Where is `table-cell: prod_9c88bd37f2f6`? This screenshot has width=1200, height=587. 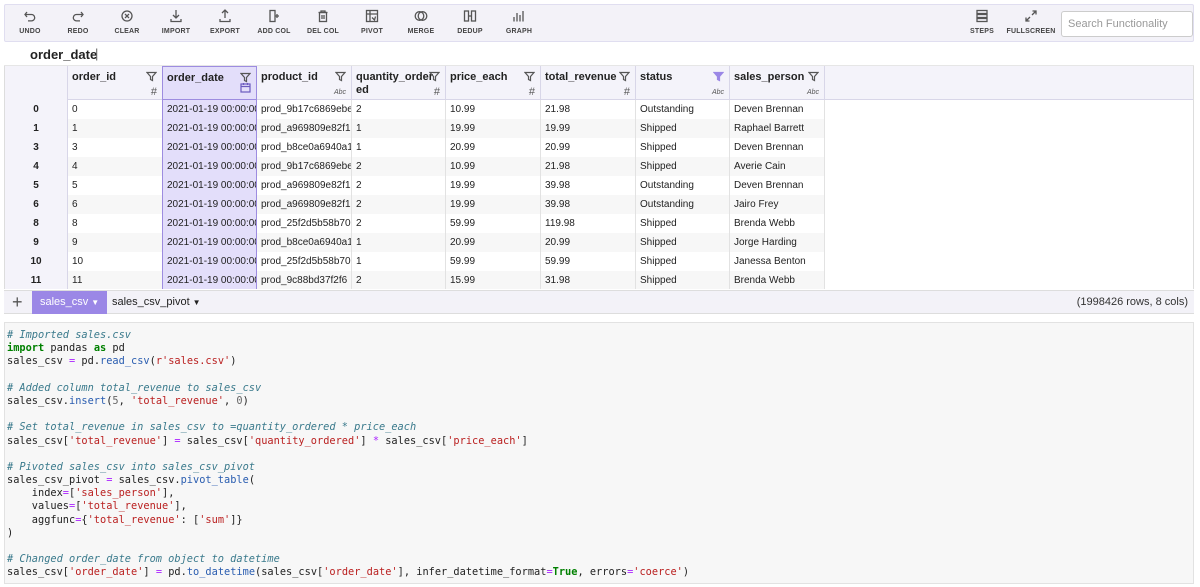 table-cell: prod_9c88bd37f2f6 is located at coordinates (304, 280).